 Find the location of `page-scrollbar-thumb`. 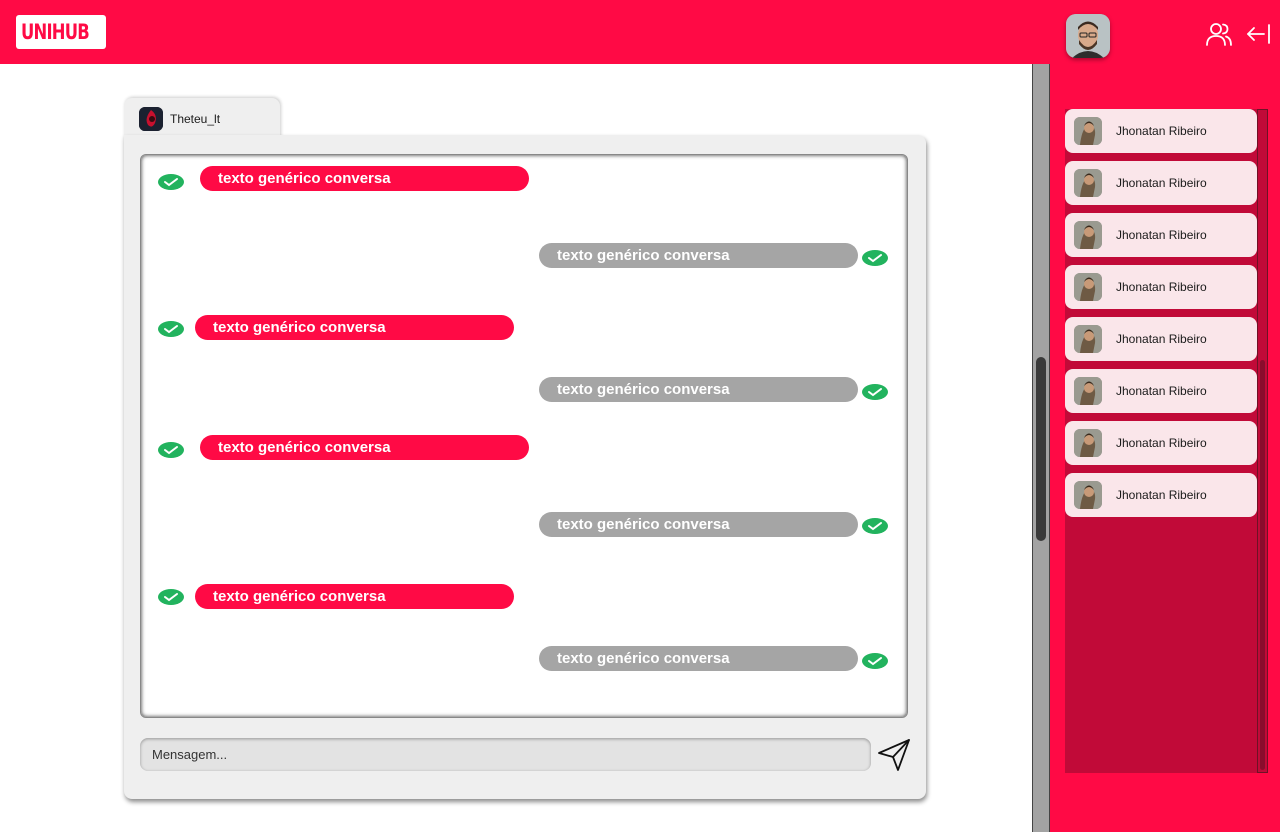

page-scrollbar-thumb is located at coordinates (1041, 449).